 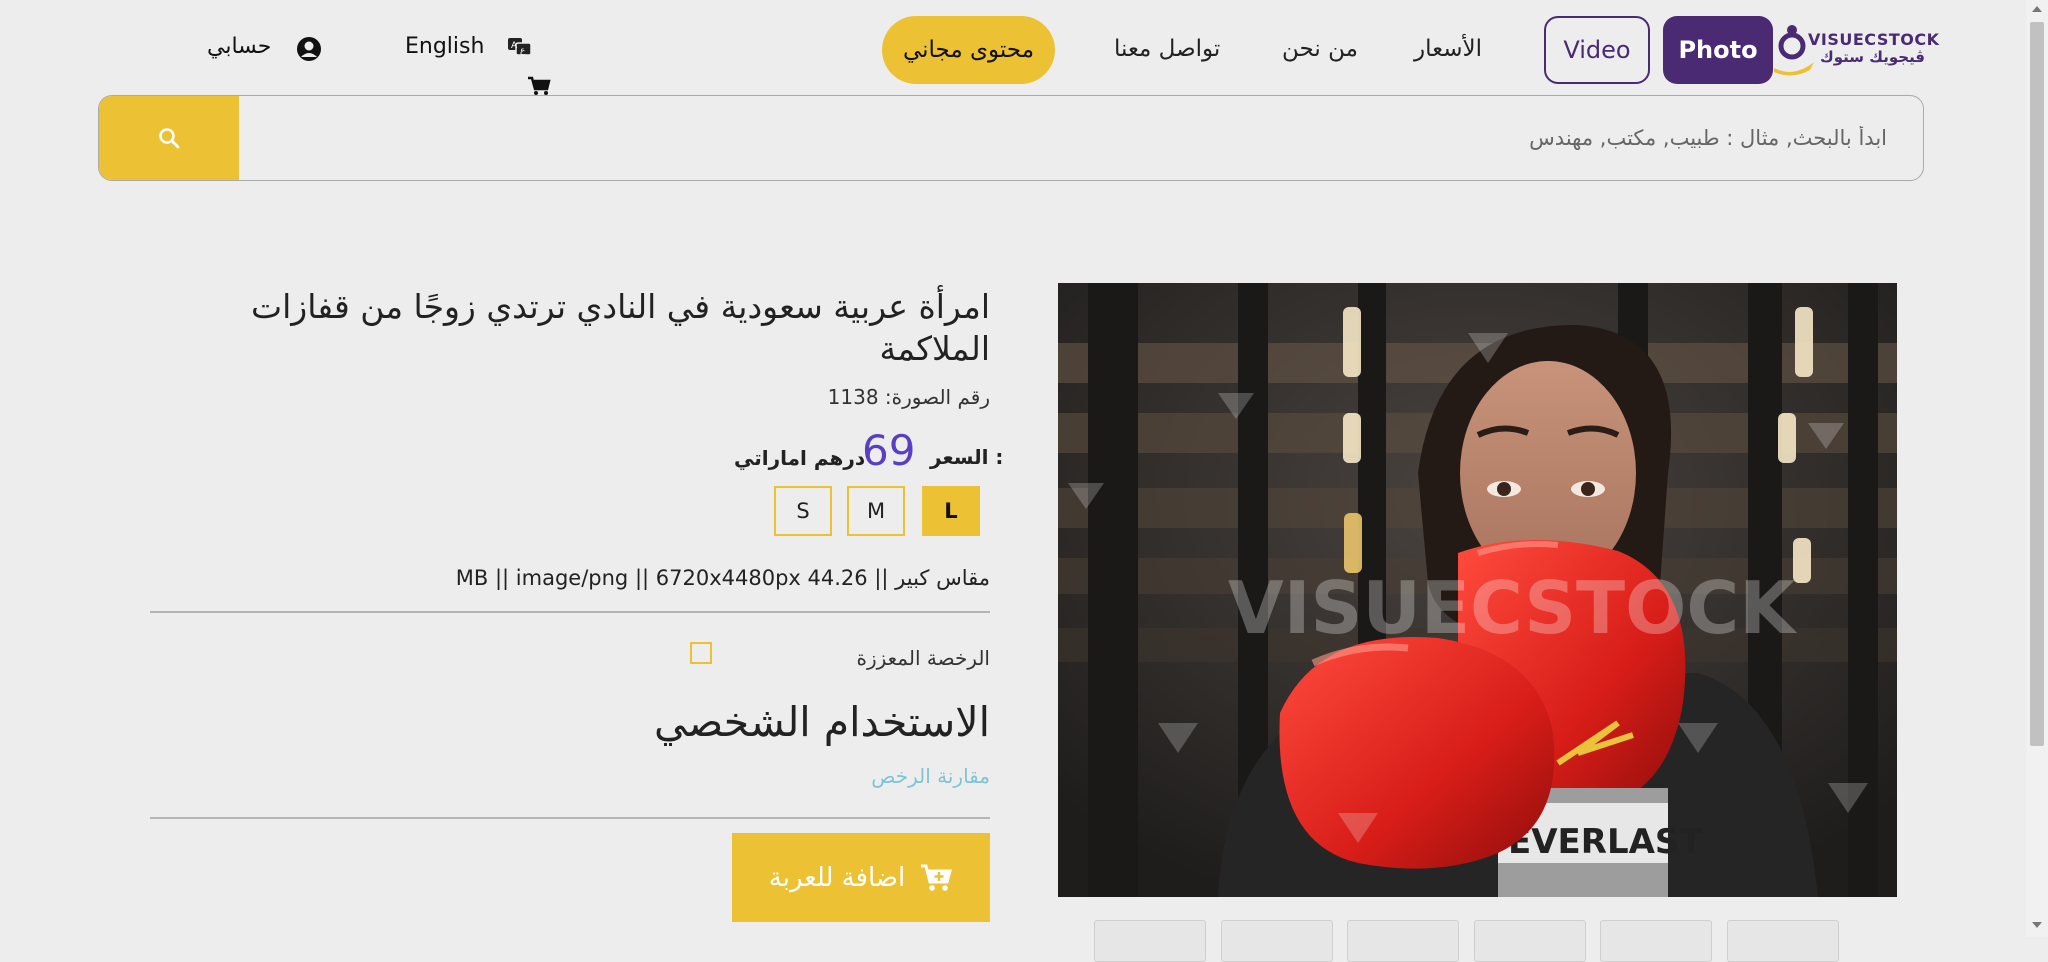 I want to click on size-option-m: M, so click(x=876, y=511).